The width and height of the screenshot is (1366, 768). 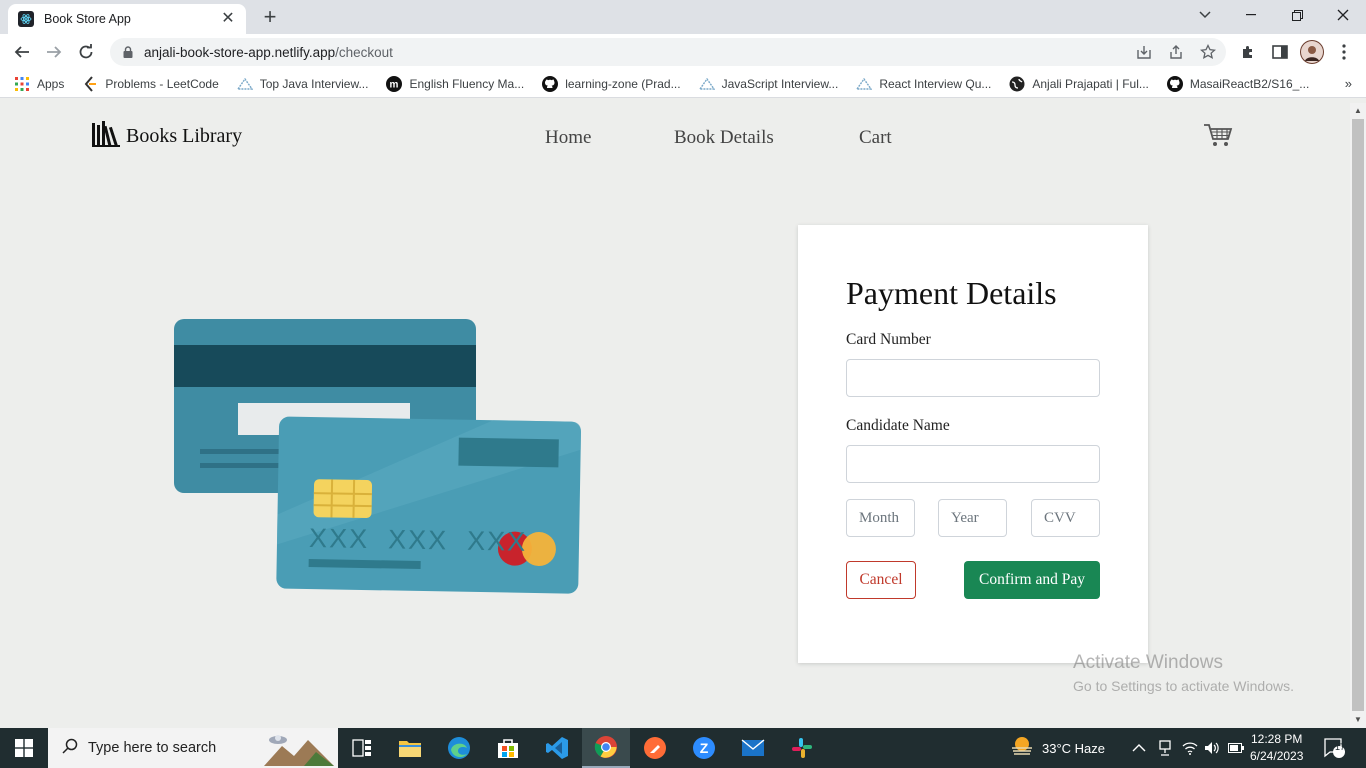 I want to click on profile-avatar, so click(x=1312, y=52).